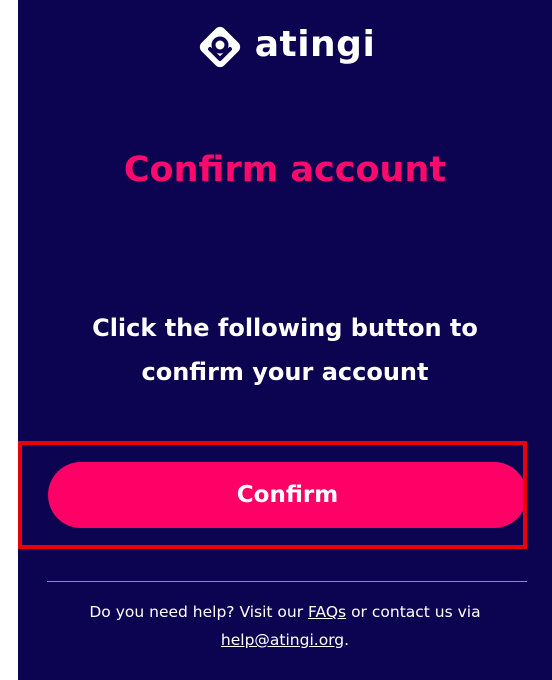 The image size is (552, 680). I want to click on help-email-link: help@atingi.org, so click(282, 640).